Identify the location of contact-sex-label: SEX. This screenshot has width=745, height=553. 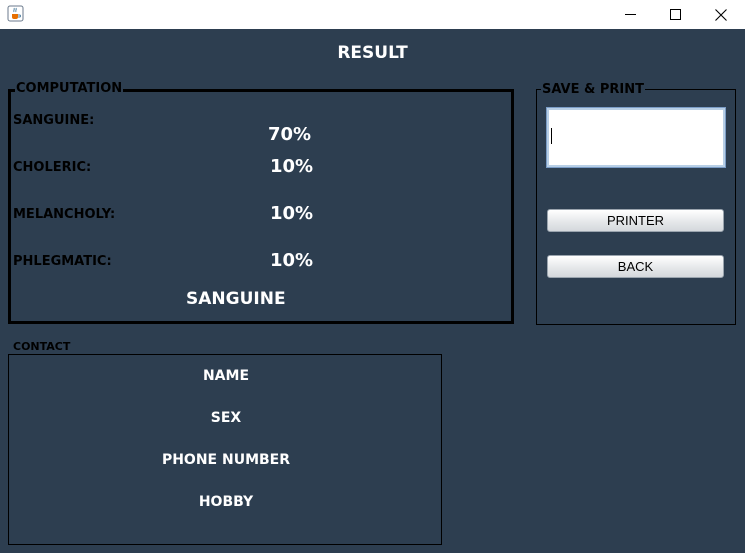
(226, 418).